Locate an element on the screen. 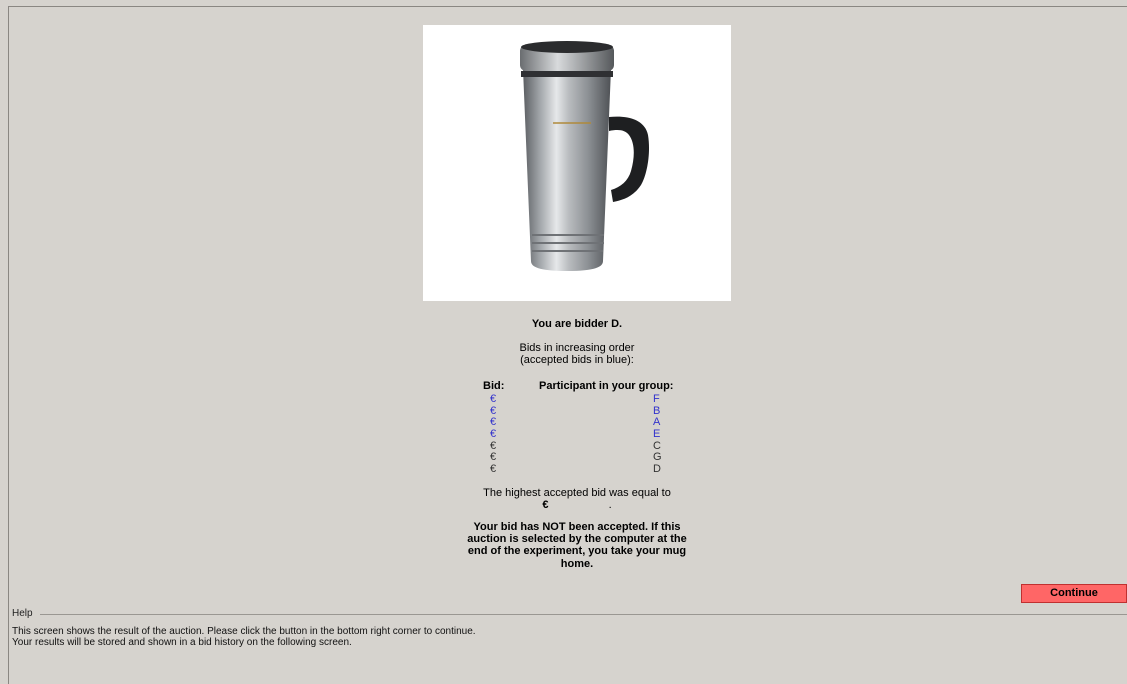  bid-row: € G is located at coordinates (580, 458).